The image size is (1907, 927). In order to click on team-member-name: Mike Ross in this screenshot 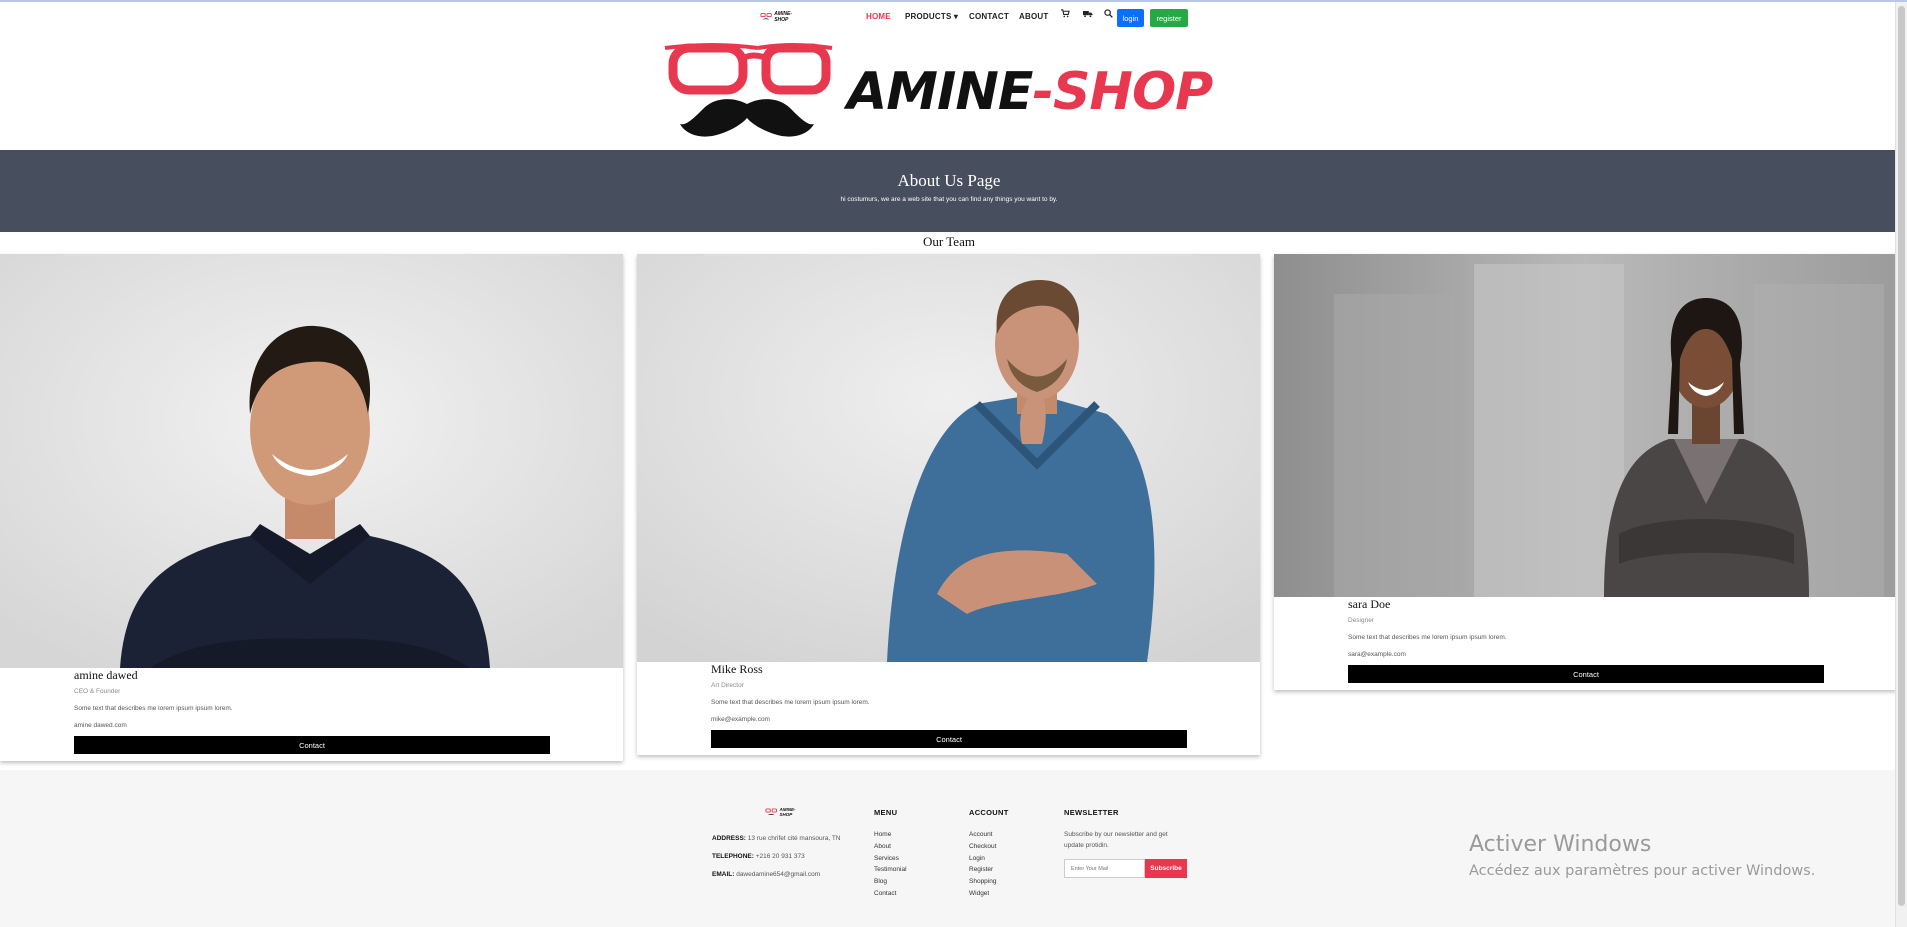, I will do `click(737, 669)`.